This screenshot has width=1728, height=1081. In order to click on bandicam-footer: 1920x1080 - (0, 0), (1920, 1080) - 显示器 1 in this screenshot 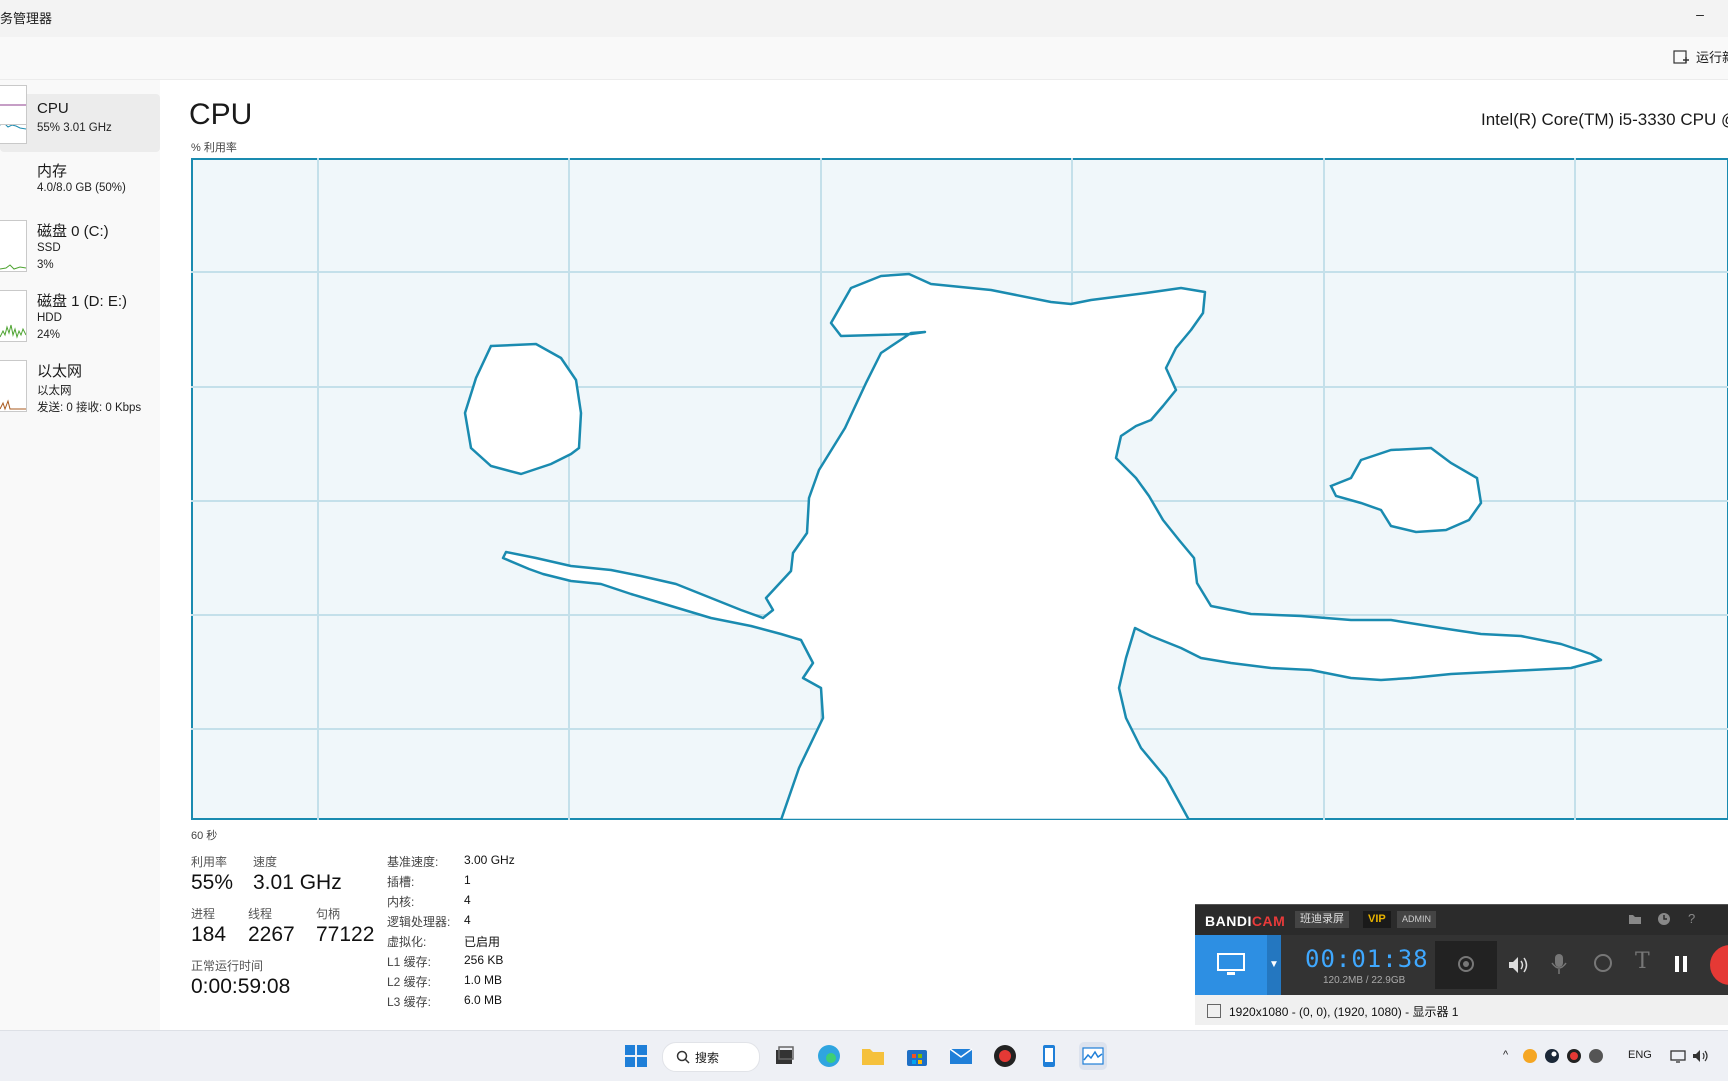, I will do `click(1461, 1010)`.